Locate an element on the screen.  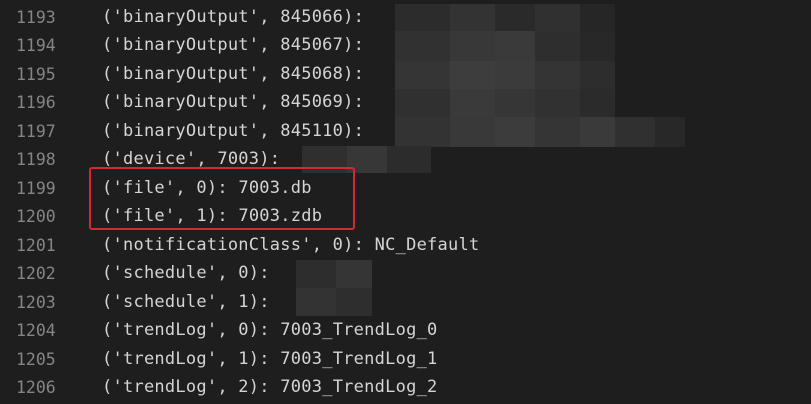
code-line: 1204 ('trendLog', 0): 7003_TrendLog_0 is located at coordinates (405, 330).